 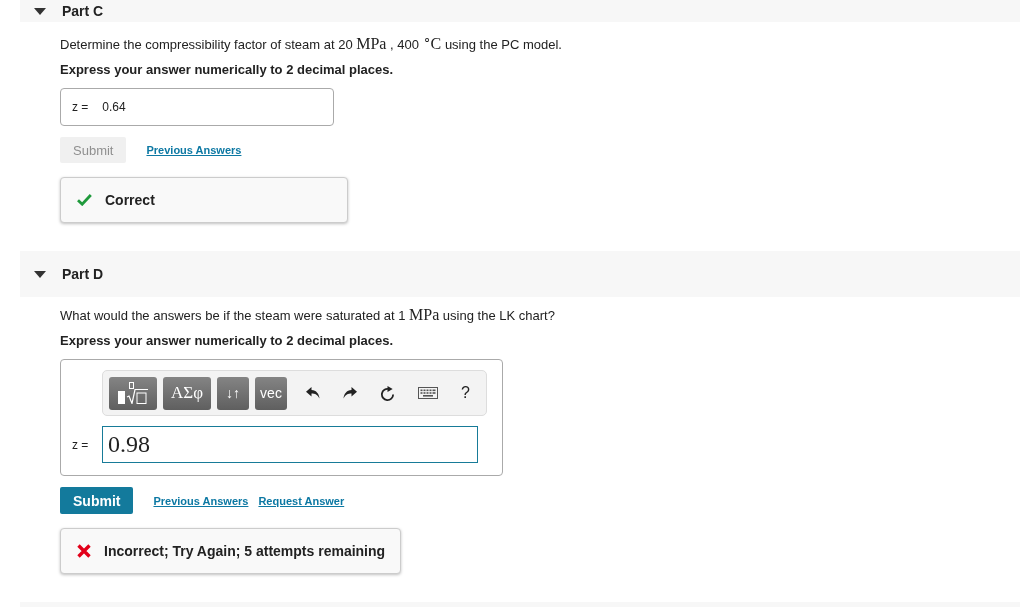 What do you see at coordinates (84, 551) in the screenshot?
I see `cross-icon` at bounding box center [84, 551].